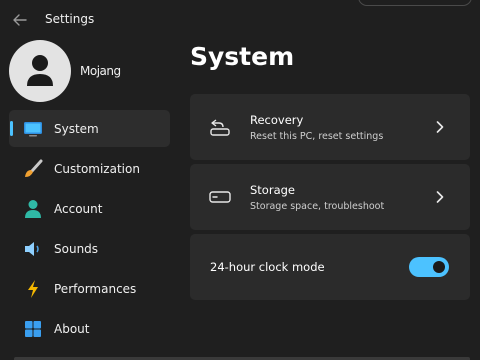 Image resolution: width=480 pixels, height=360 pixels. What do you see at coordinates (429, 267) in the screenshot?
I see `clock-mode-toggle` at bounding box center [429, 267].